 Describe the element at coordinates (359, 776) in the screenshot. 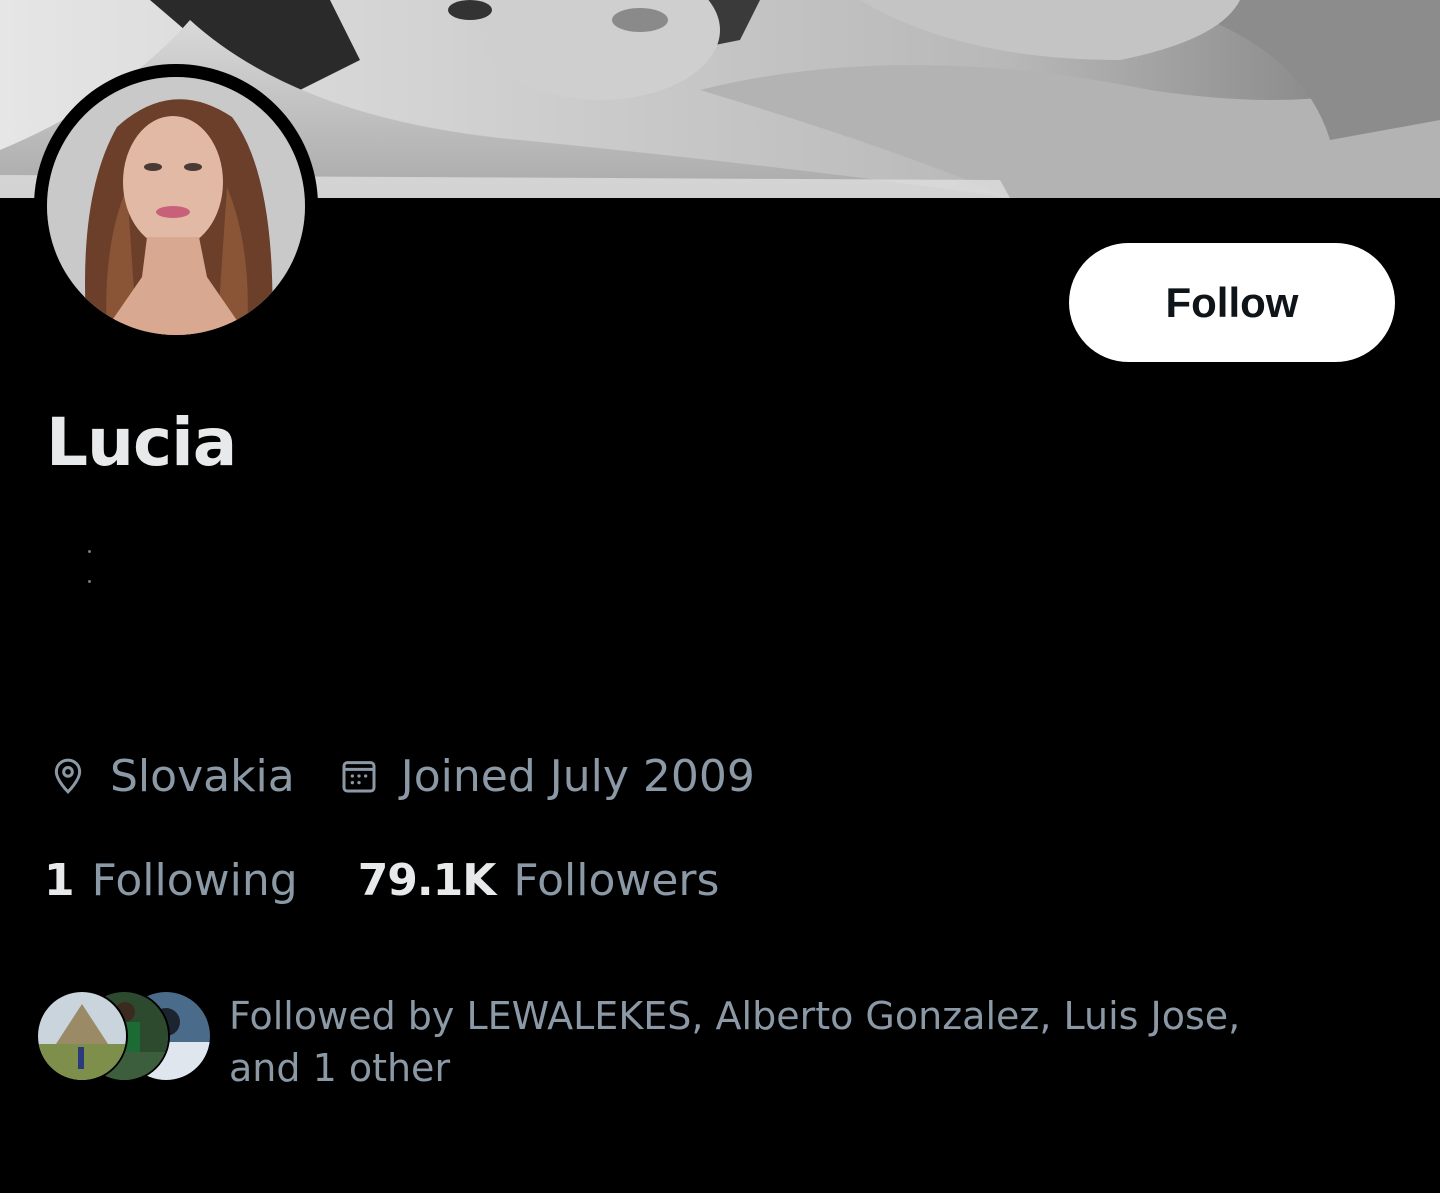

I see `calendar-icon` at that location.